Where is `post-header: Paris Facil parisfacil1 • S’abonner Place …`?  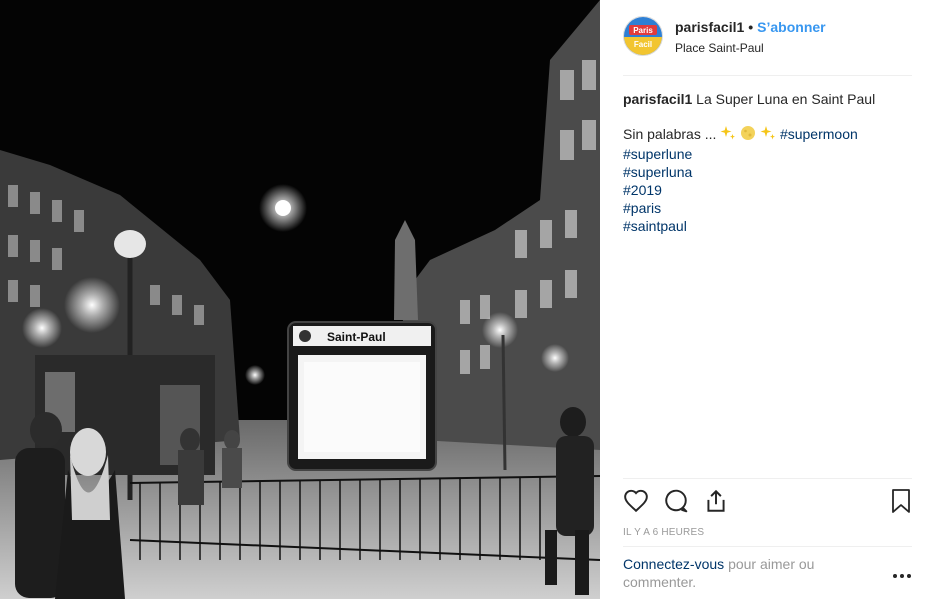 post-header: Paris Facil parisfacil1 • S’abonner Place … is located at coordinates (767, 44).